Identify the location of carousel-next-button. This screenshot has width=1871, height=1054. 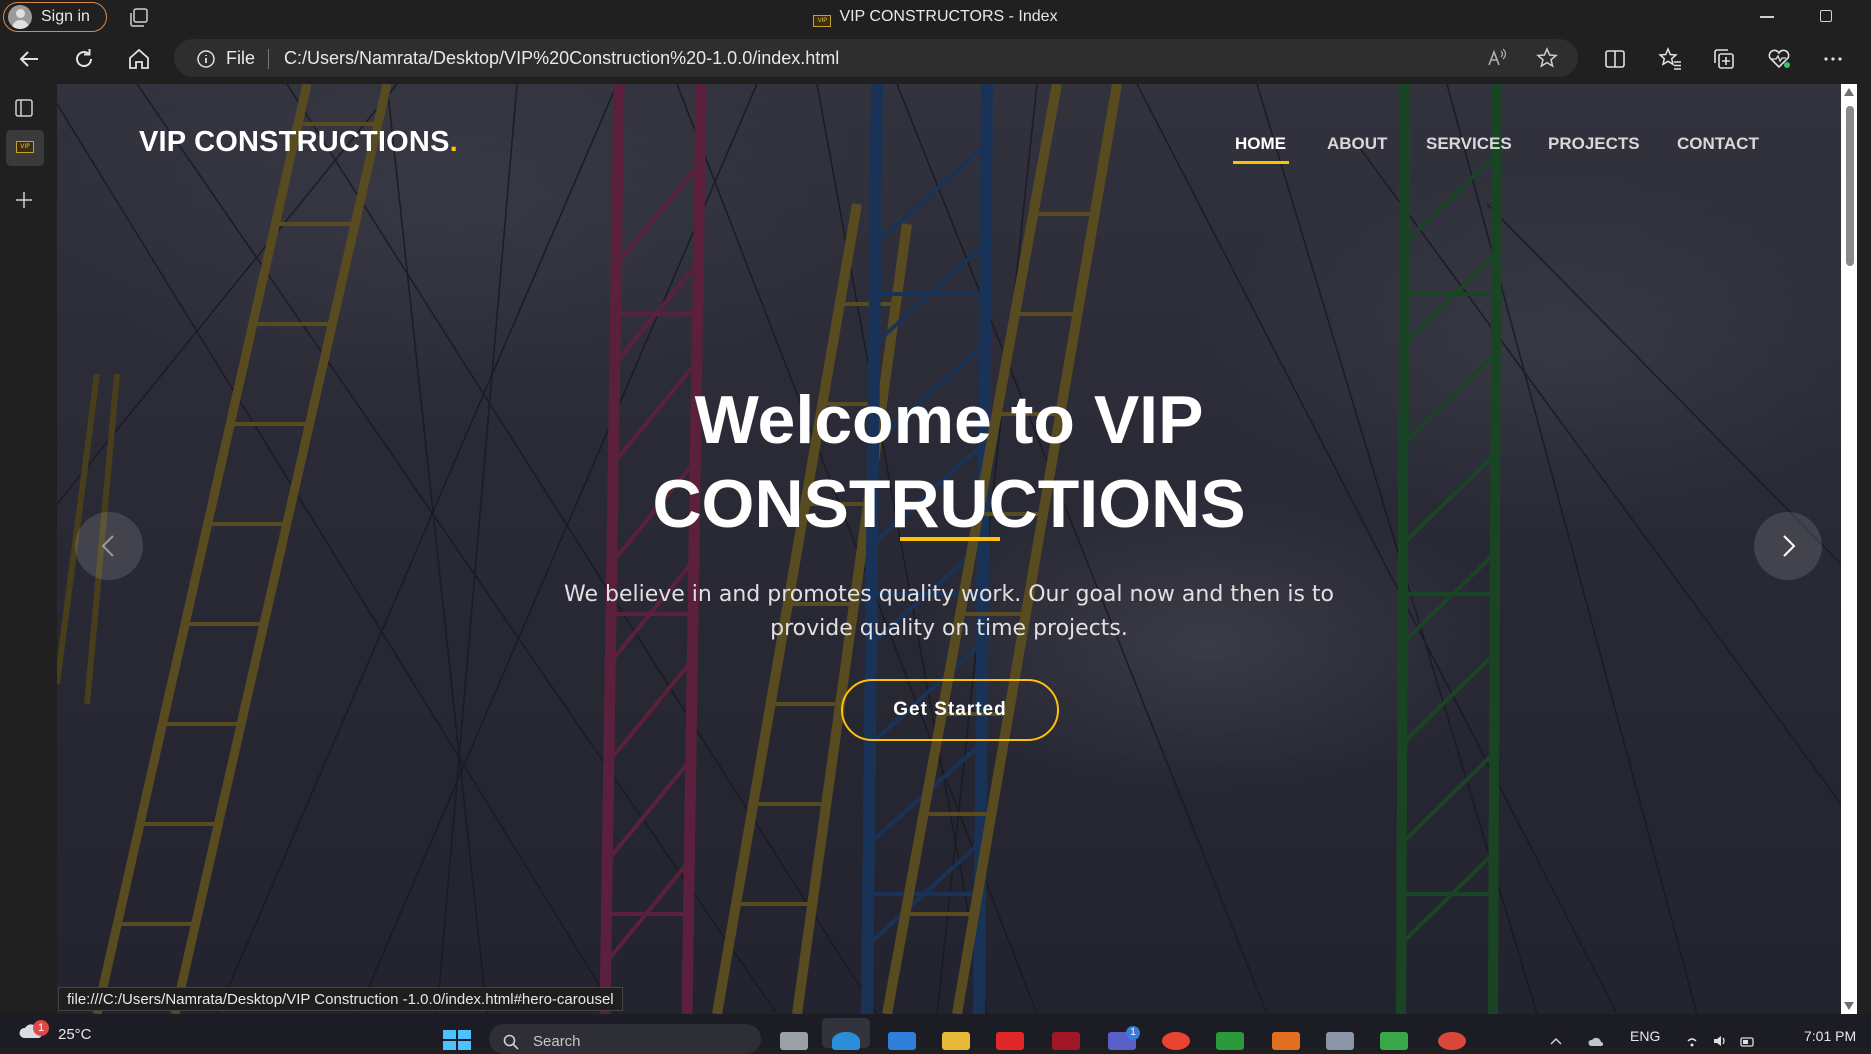
(1788, 546).